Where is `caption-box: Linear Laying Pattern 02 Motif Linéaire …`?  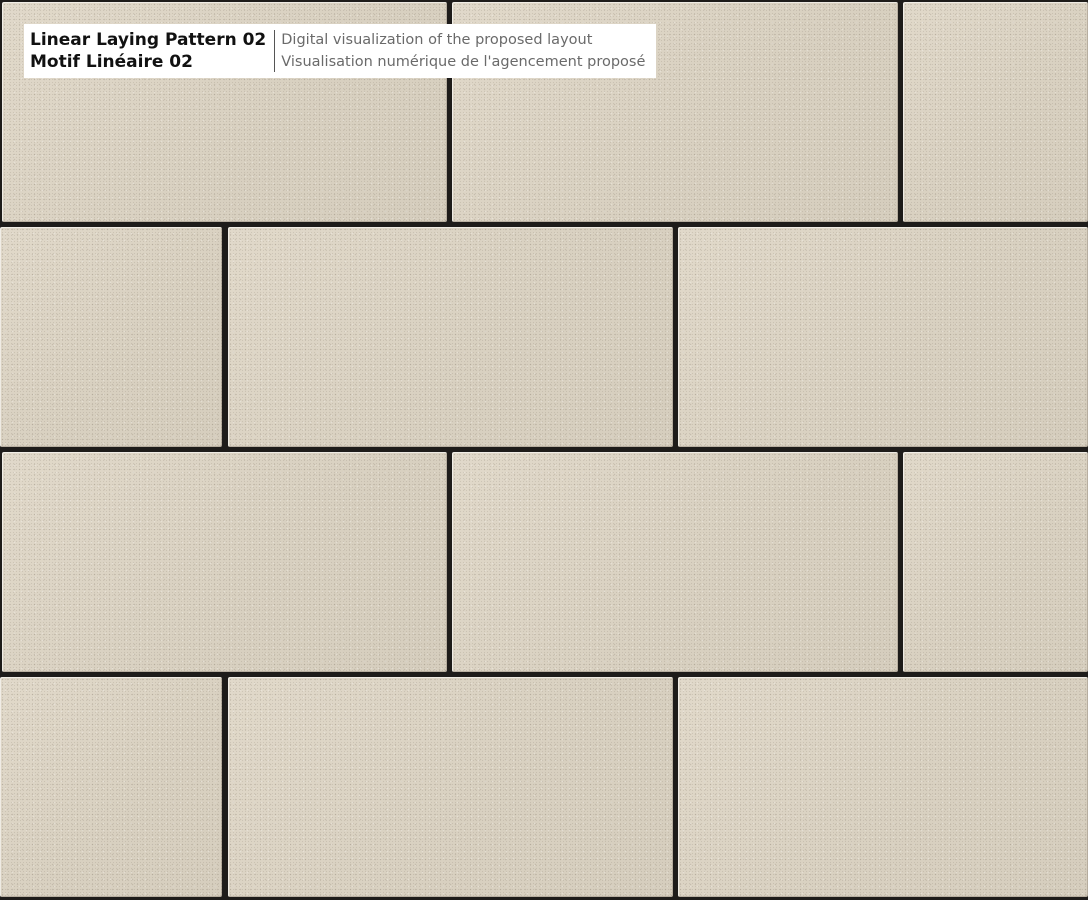 caption-box: Linear Laying Pattern 02 Motif Linéaire … is located at coordinates (340, 51).